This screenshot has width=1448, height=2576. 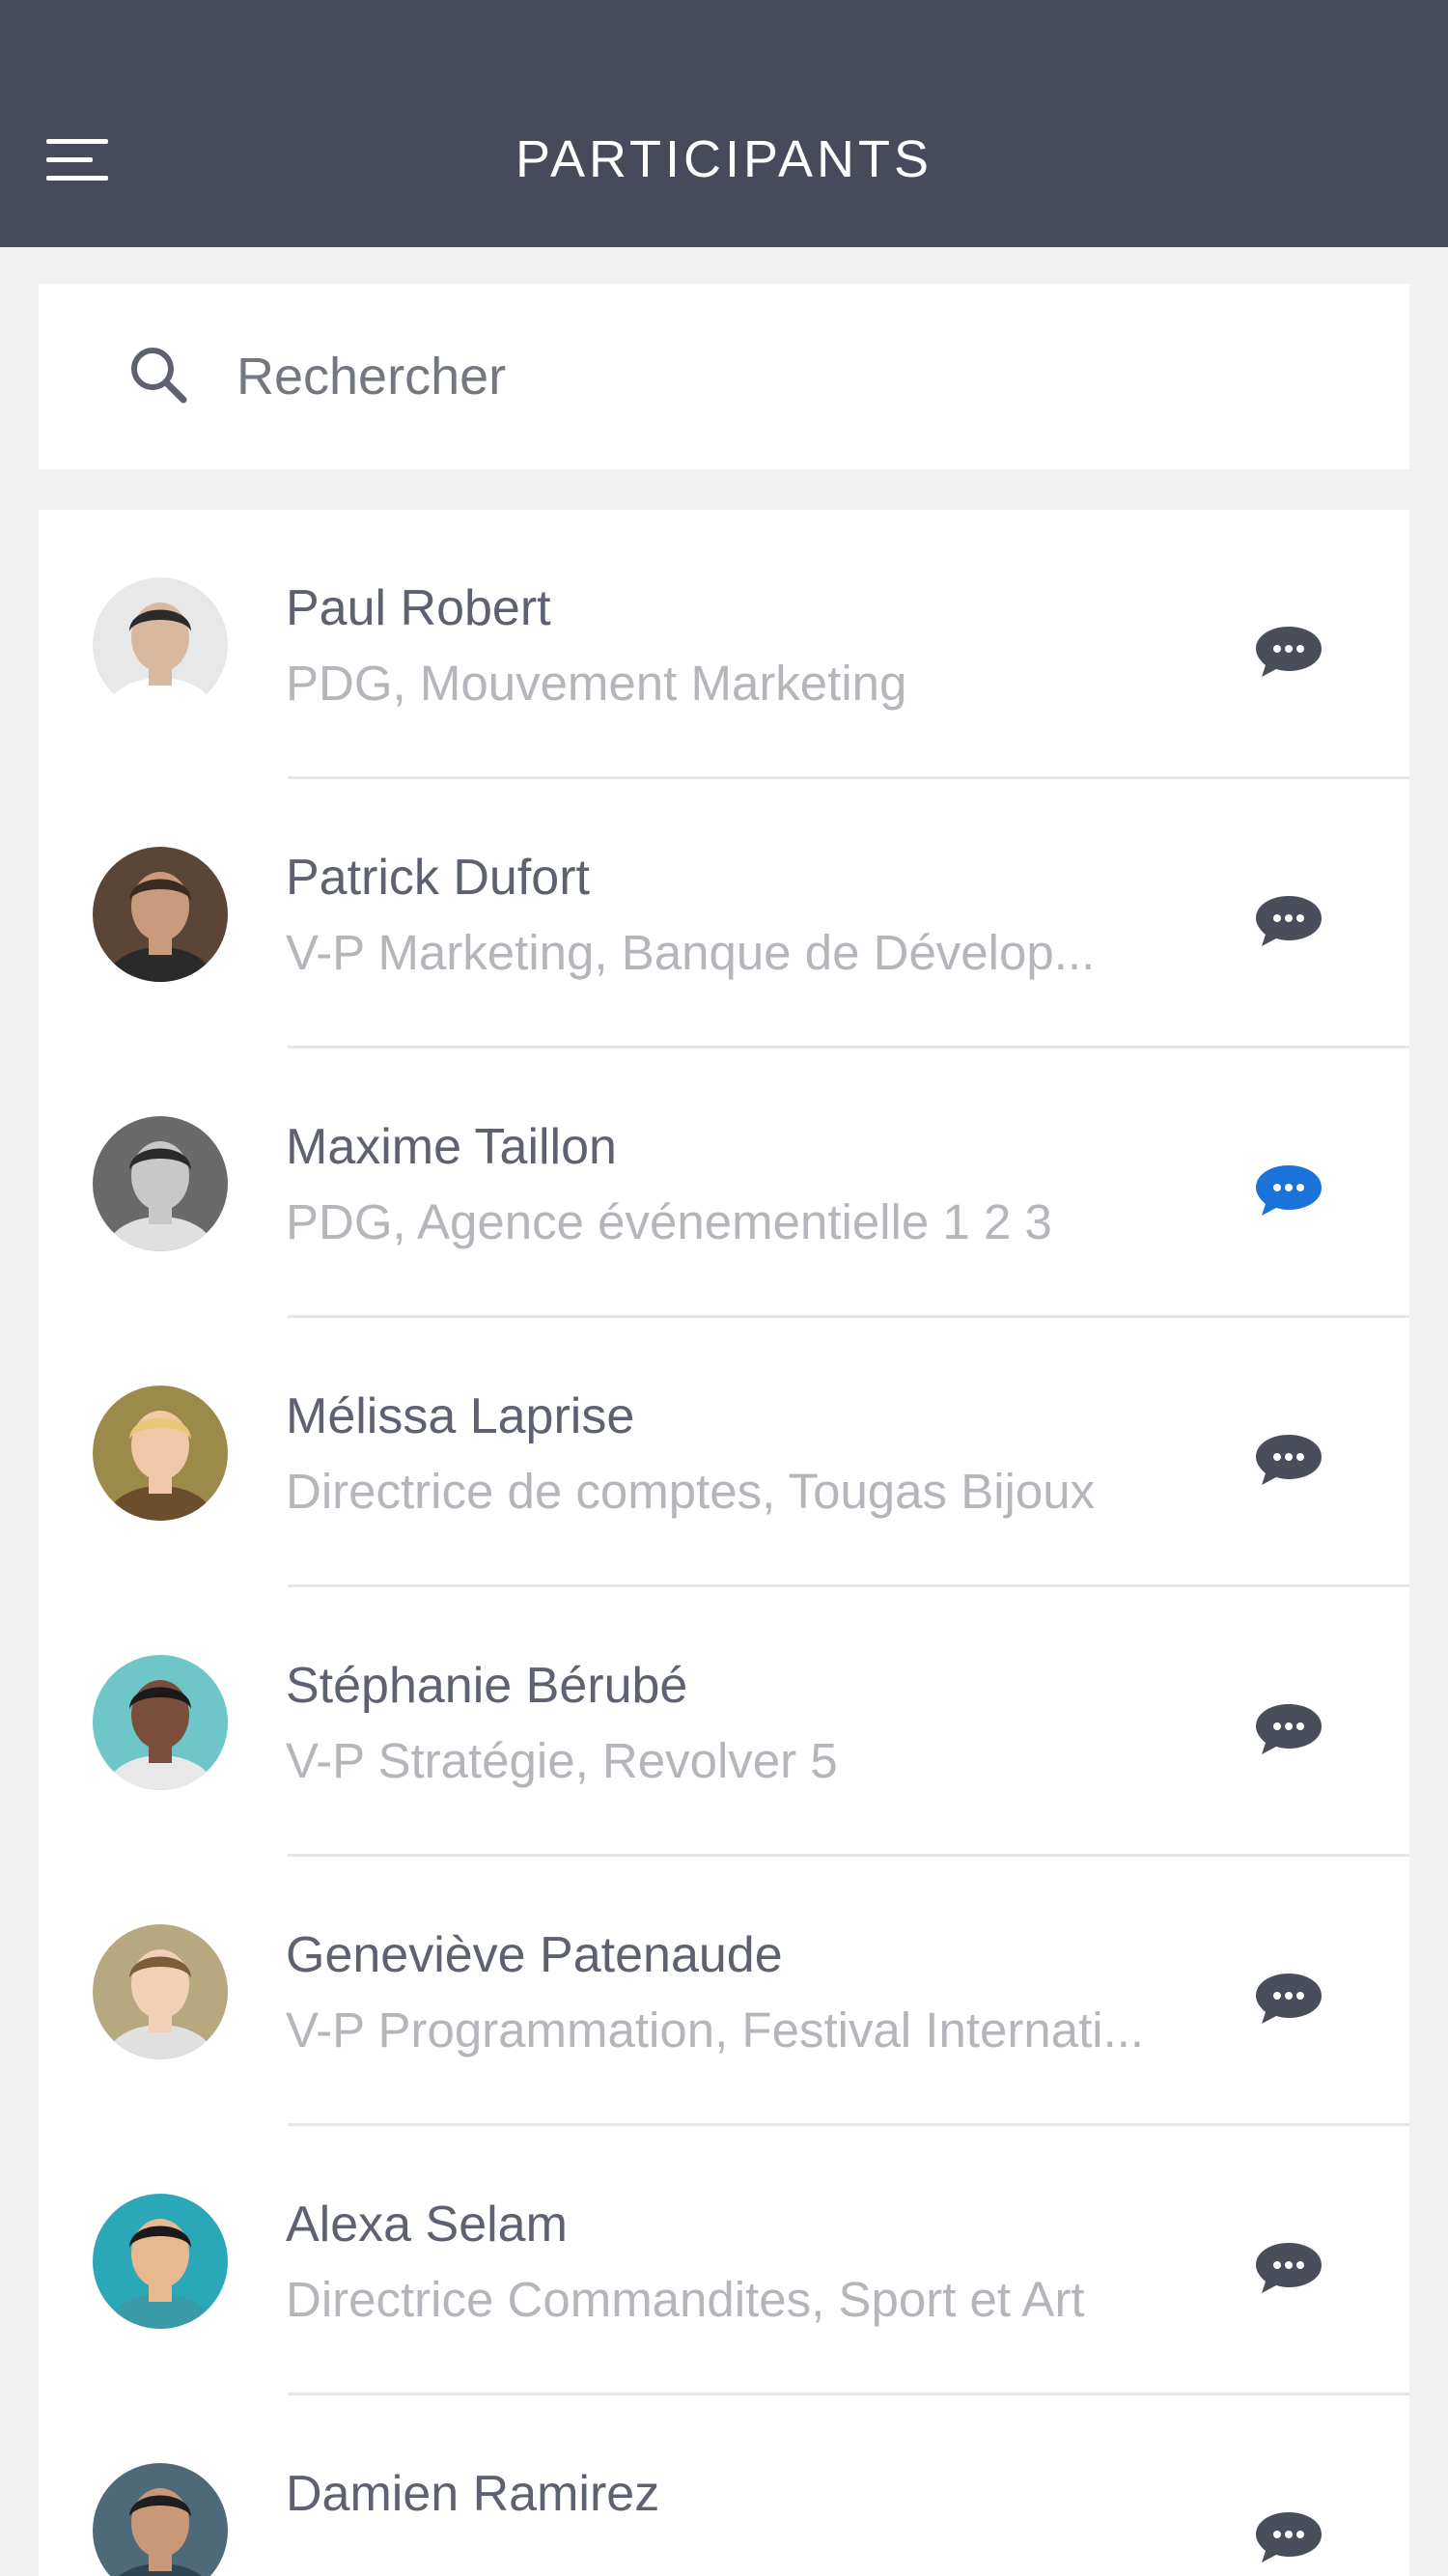 I want to click on participant-role: PDG, Agence événementielle 1 2 3, so click(x=669, y=1222).